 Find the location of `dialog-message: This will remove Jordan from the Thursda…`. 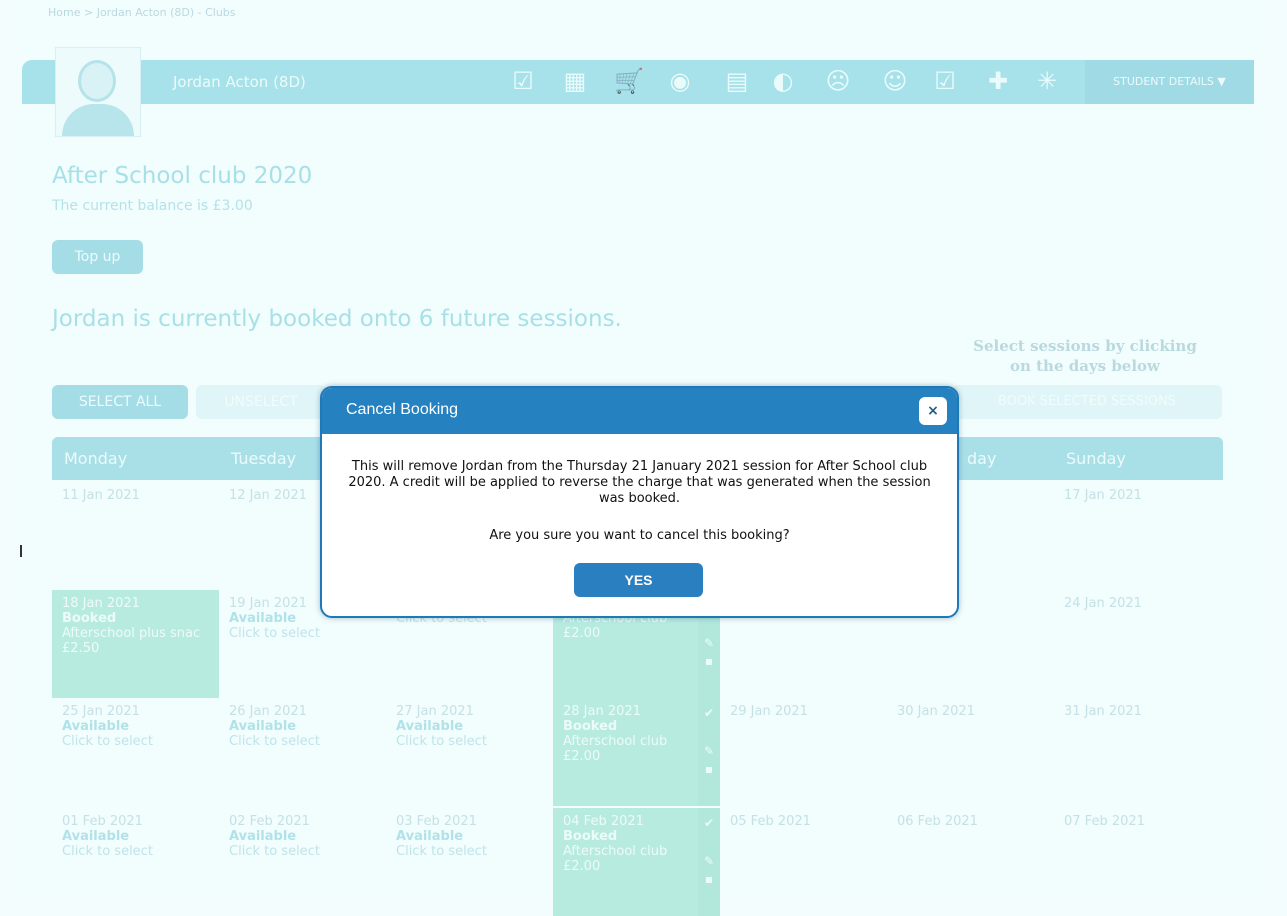

dialog-message: This will remove Jordan from the Thursda… is located at coordinates (639, 482).